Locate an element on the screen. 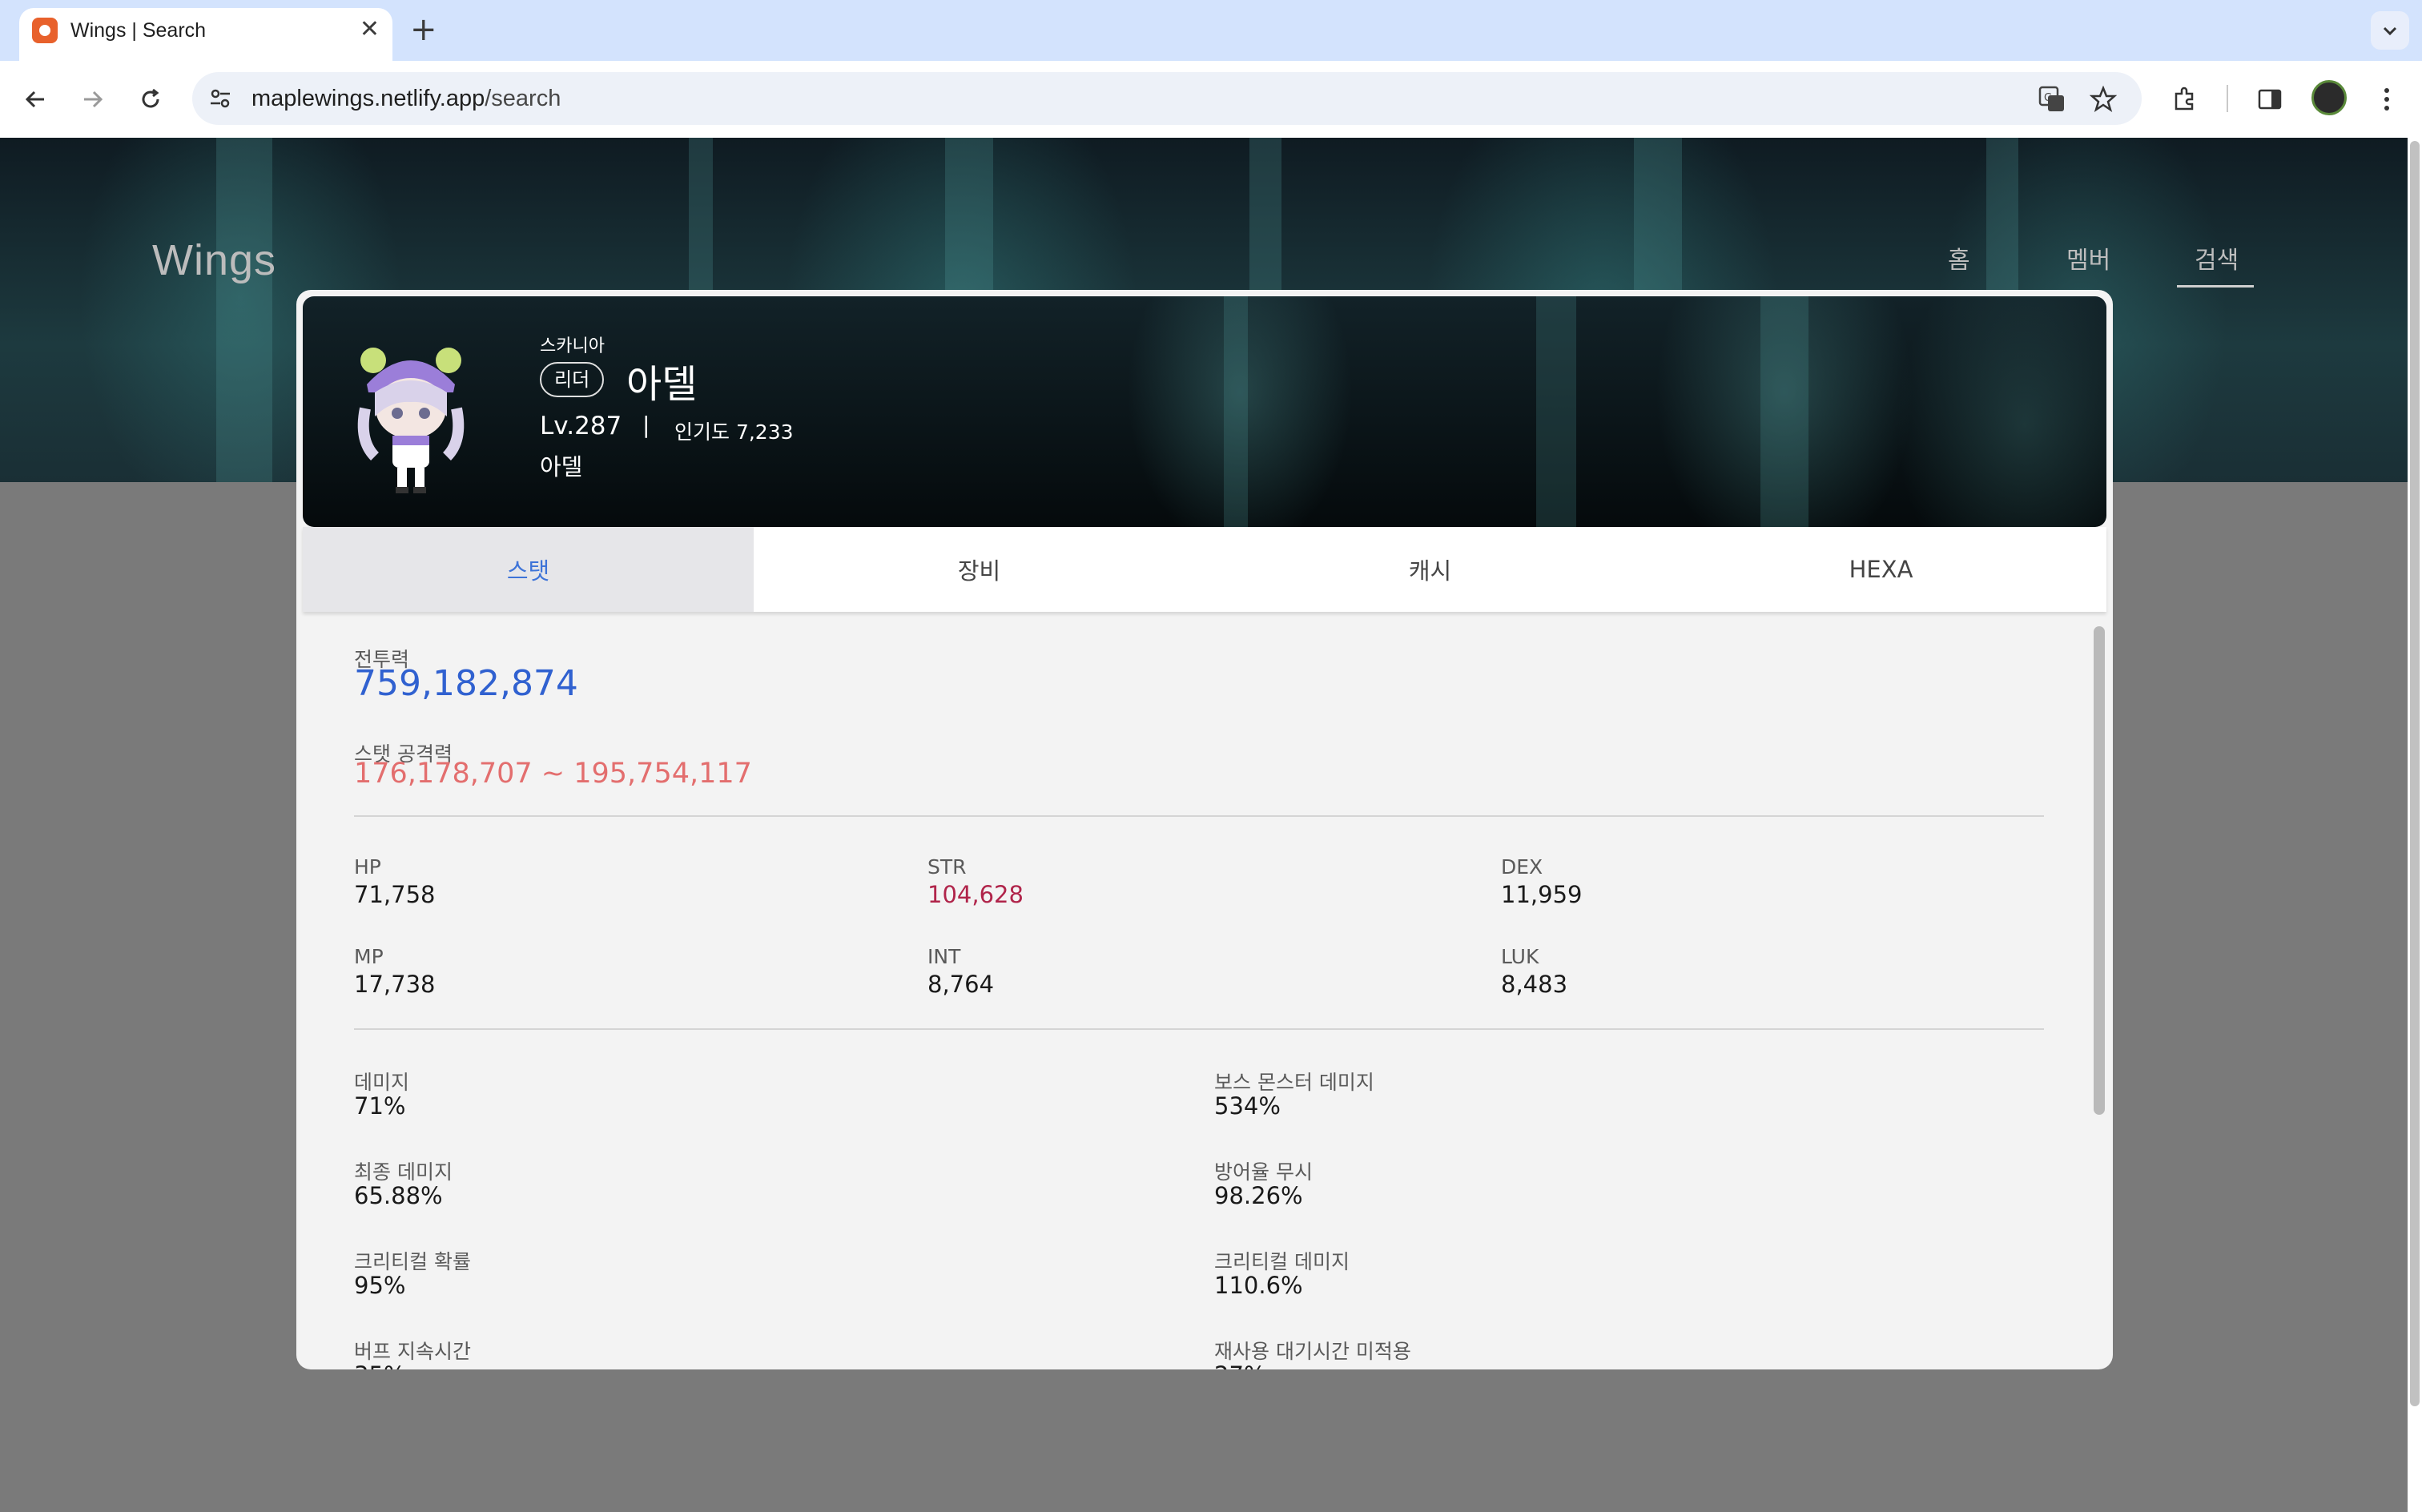  hero-decoration is located at coordinates (244, 310).